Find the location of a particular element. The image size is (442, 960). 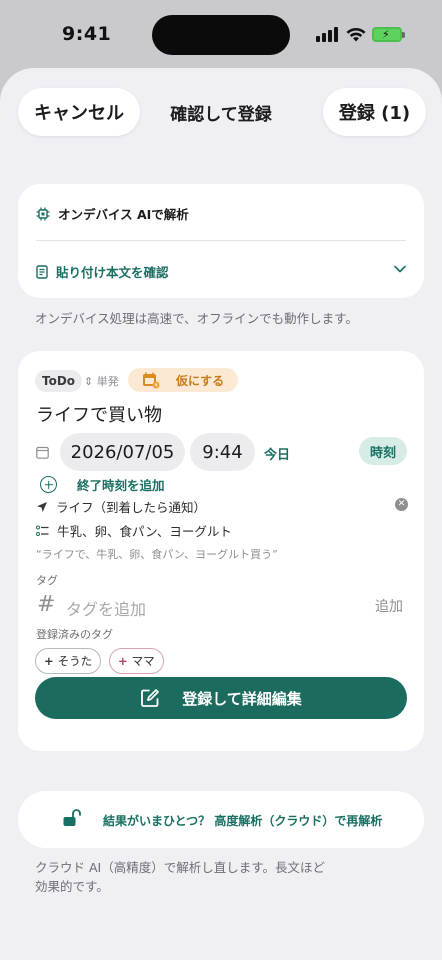

status-bar: 9:41 ⚡ is located at coordinates (221, 33).